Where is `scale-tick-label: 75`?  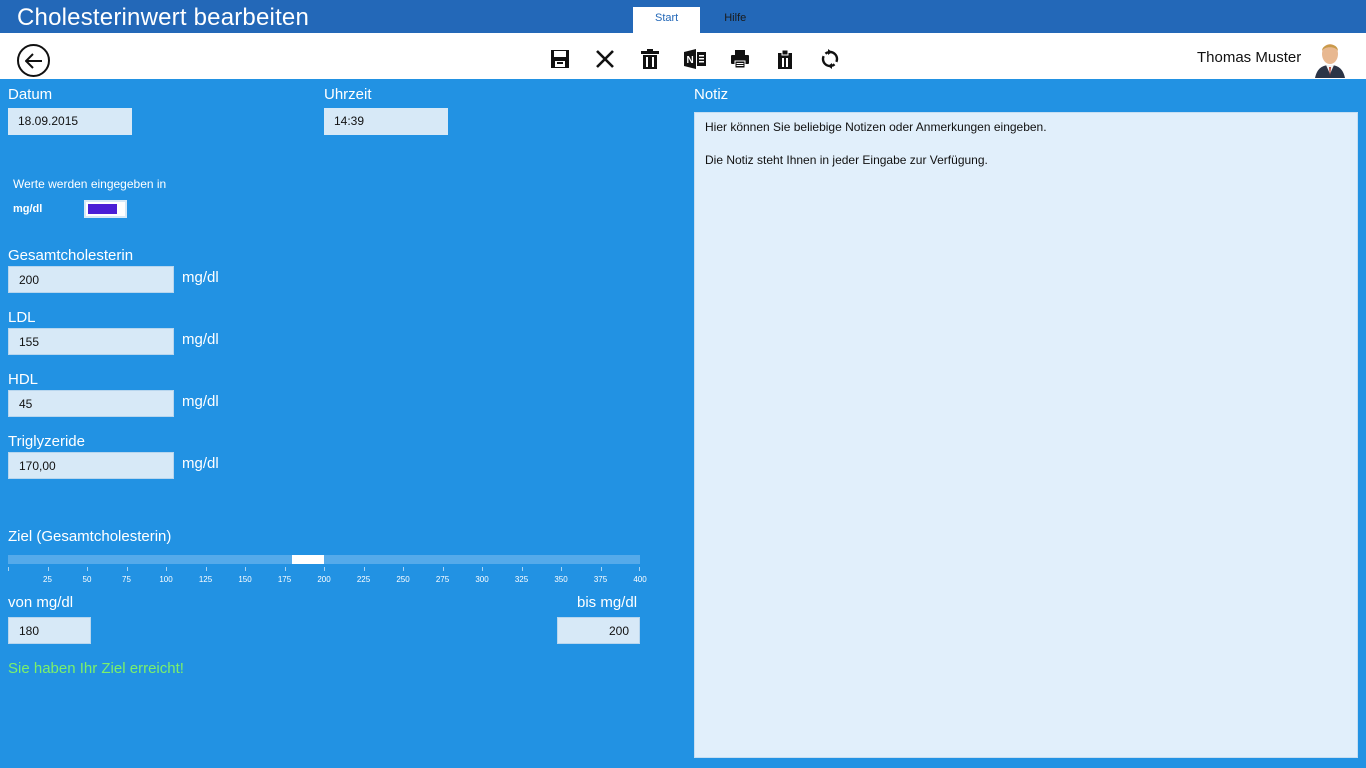
scale-tick-label: 75 is located at coordinates (126, 579).